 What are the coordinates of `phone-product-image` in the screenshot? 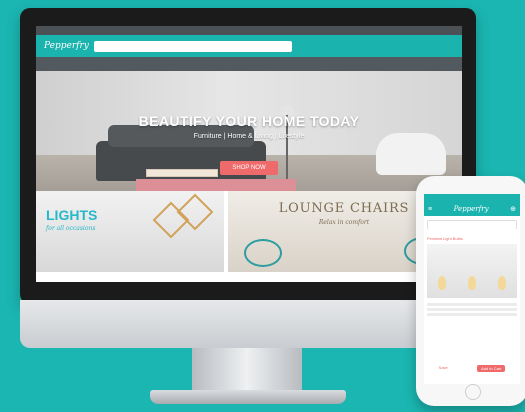 It's located at (472, 271).